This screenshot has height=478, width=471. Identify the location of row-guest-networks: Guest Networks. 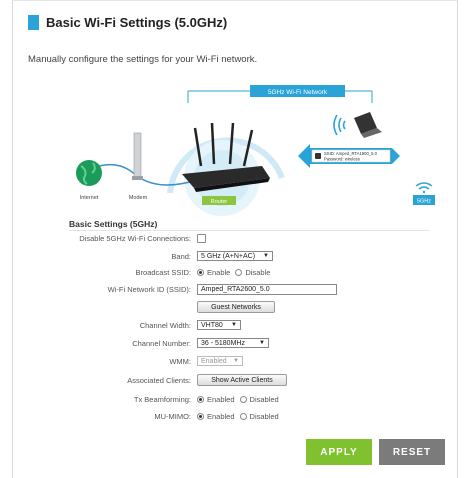
(137, 307).